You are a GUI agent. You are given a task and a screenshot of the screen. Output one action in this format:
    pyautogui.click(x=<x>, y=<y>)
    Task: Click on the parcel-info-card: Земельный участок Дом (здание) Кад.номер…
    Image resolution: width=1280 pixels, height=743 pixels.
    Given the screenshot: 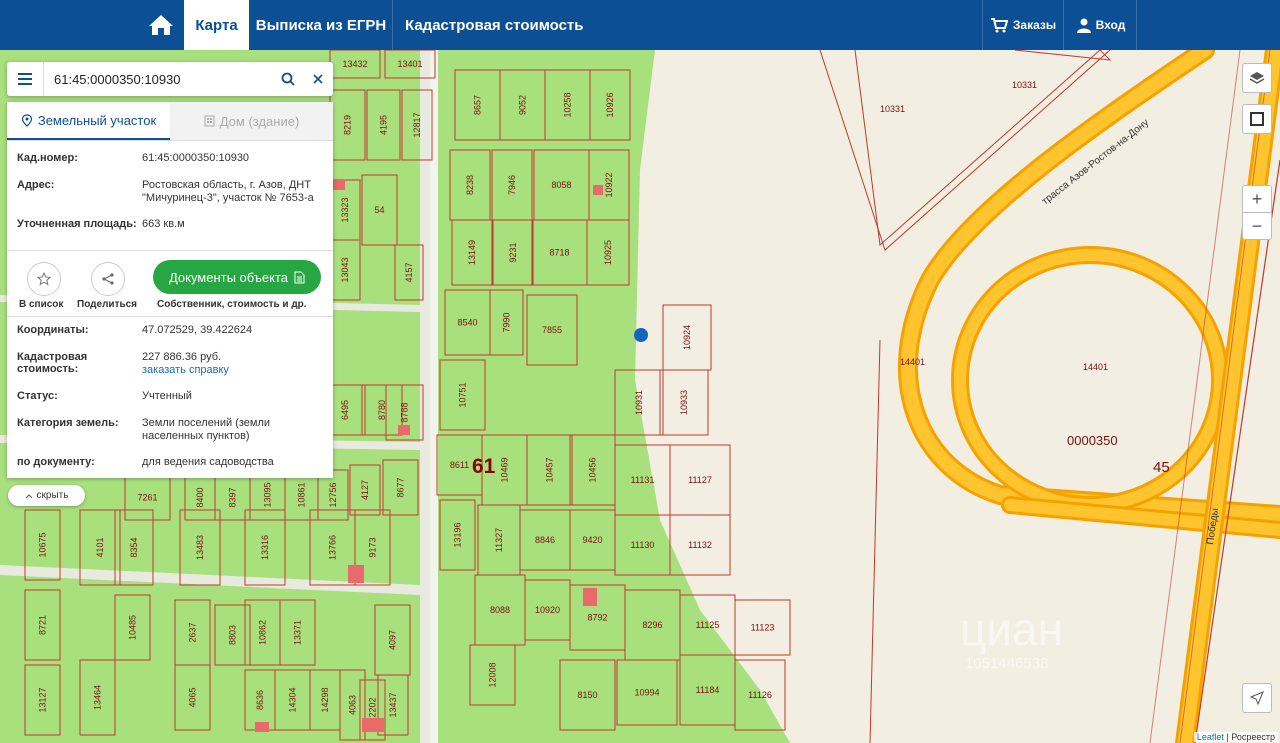 What is the action you would take?
    pyautogui.click(x=170, y=290)
    